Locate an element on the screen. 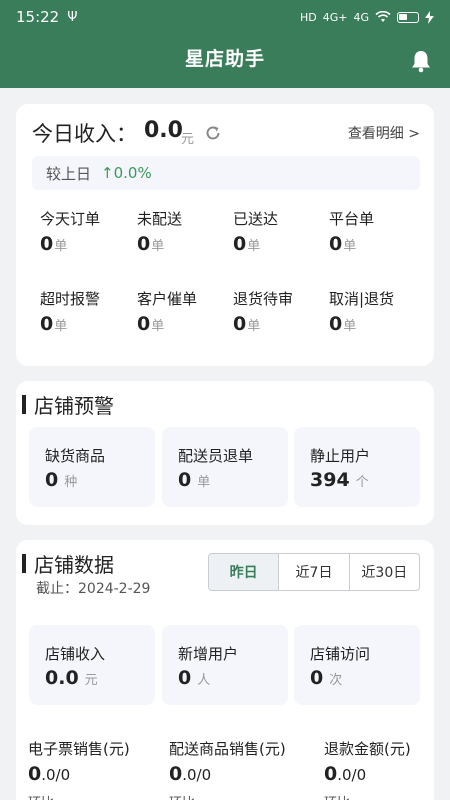  period-selector: 昨日 近7日 近30日 is located at coordinates (314, 572).